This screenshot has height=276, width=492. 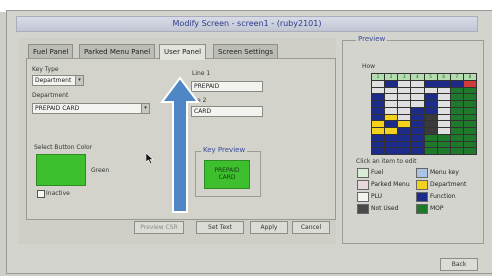 I want to click on back-button: Back, so click(x=459, y=264).